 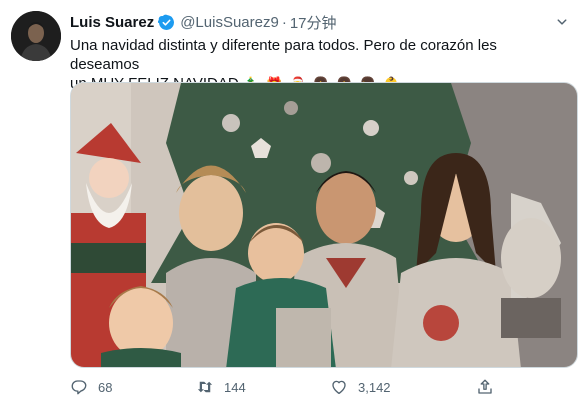 I want to click on reply-button: 68, so click(x=91, y=387).